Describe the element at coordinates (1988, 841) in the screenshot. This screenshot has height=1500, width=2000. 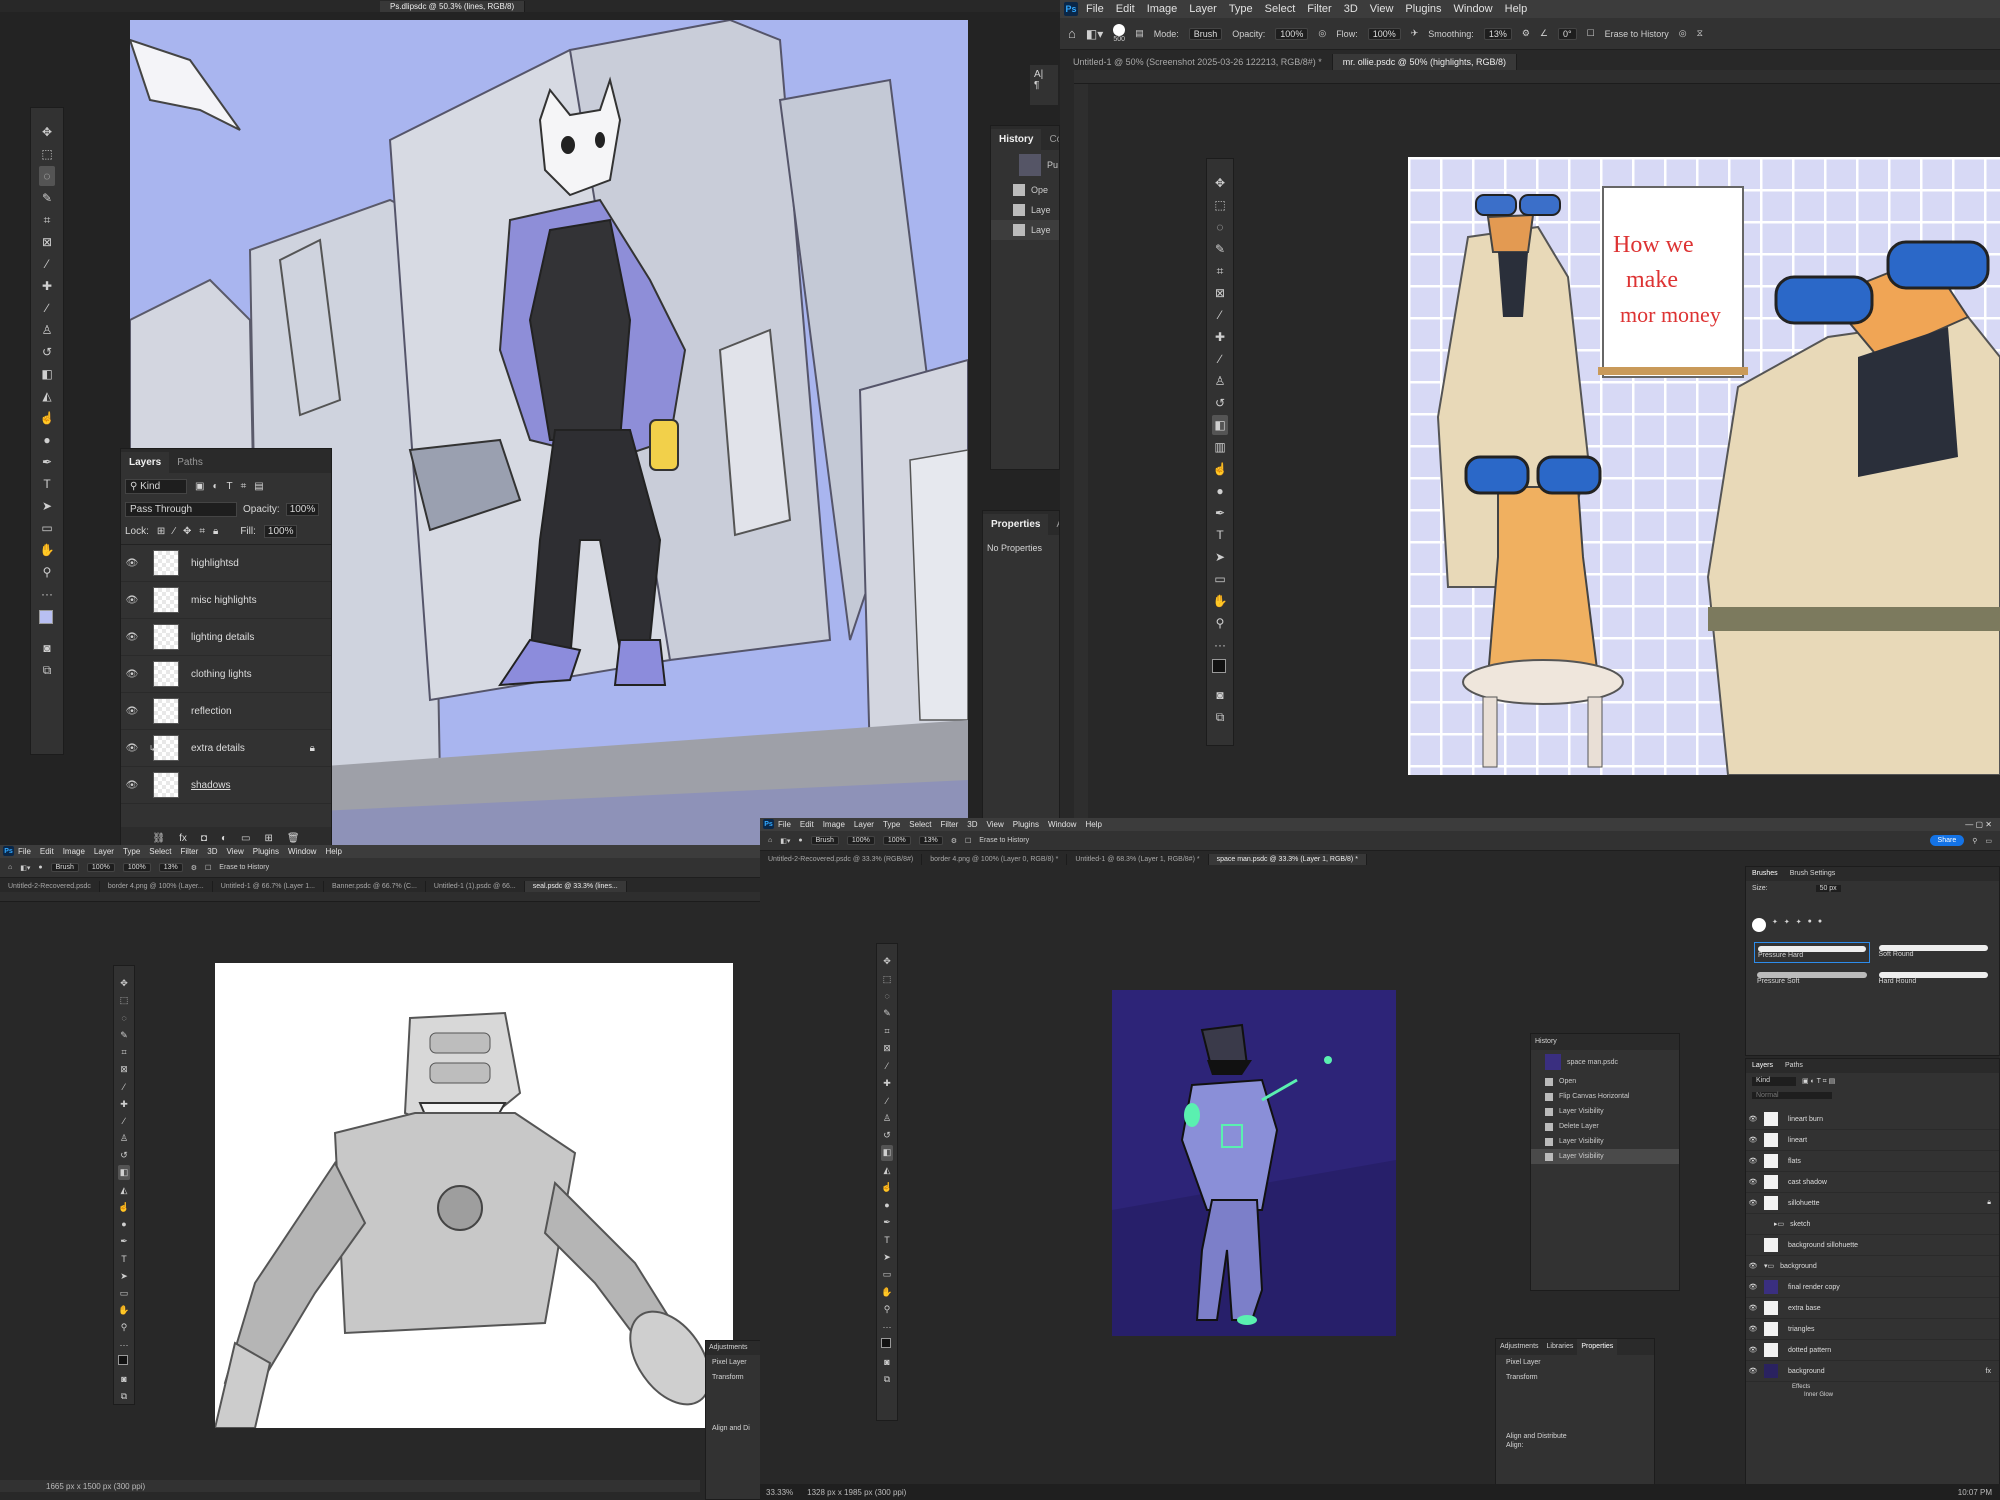
I see `workspace-icon: ▭` at that location.